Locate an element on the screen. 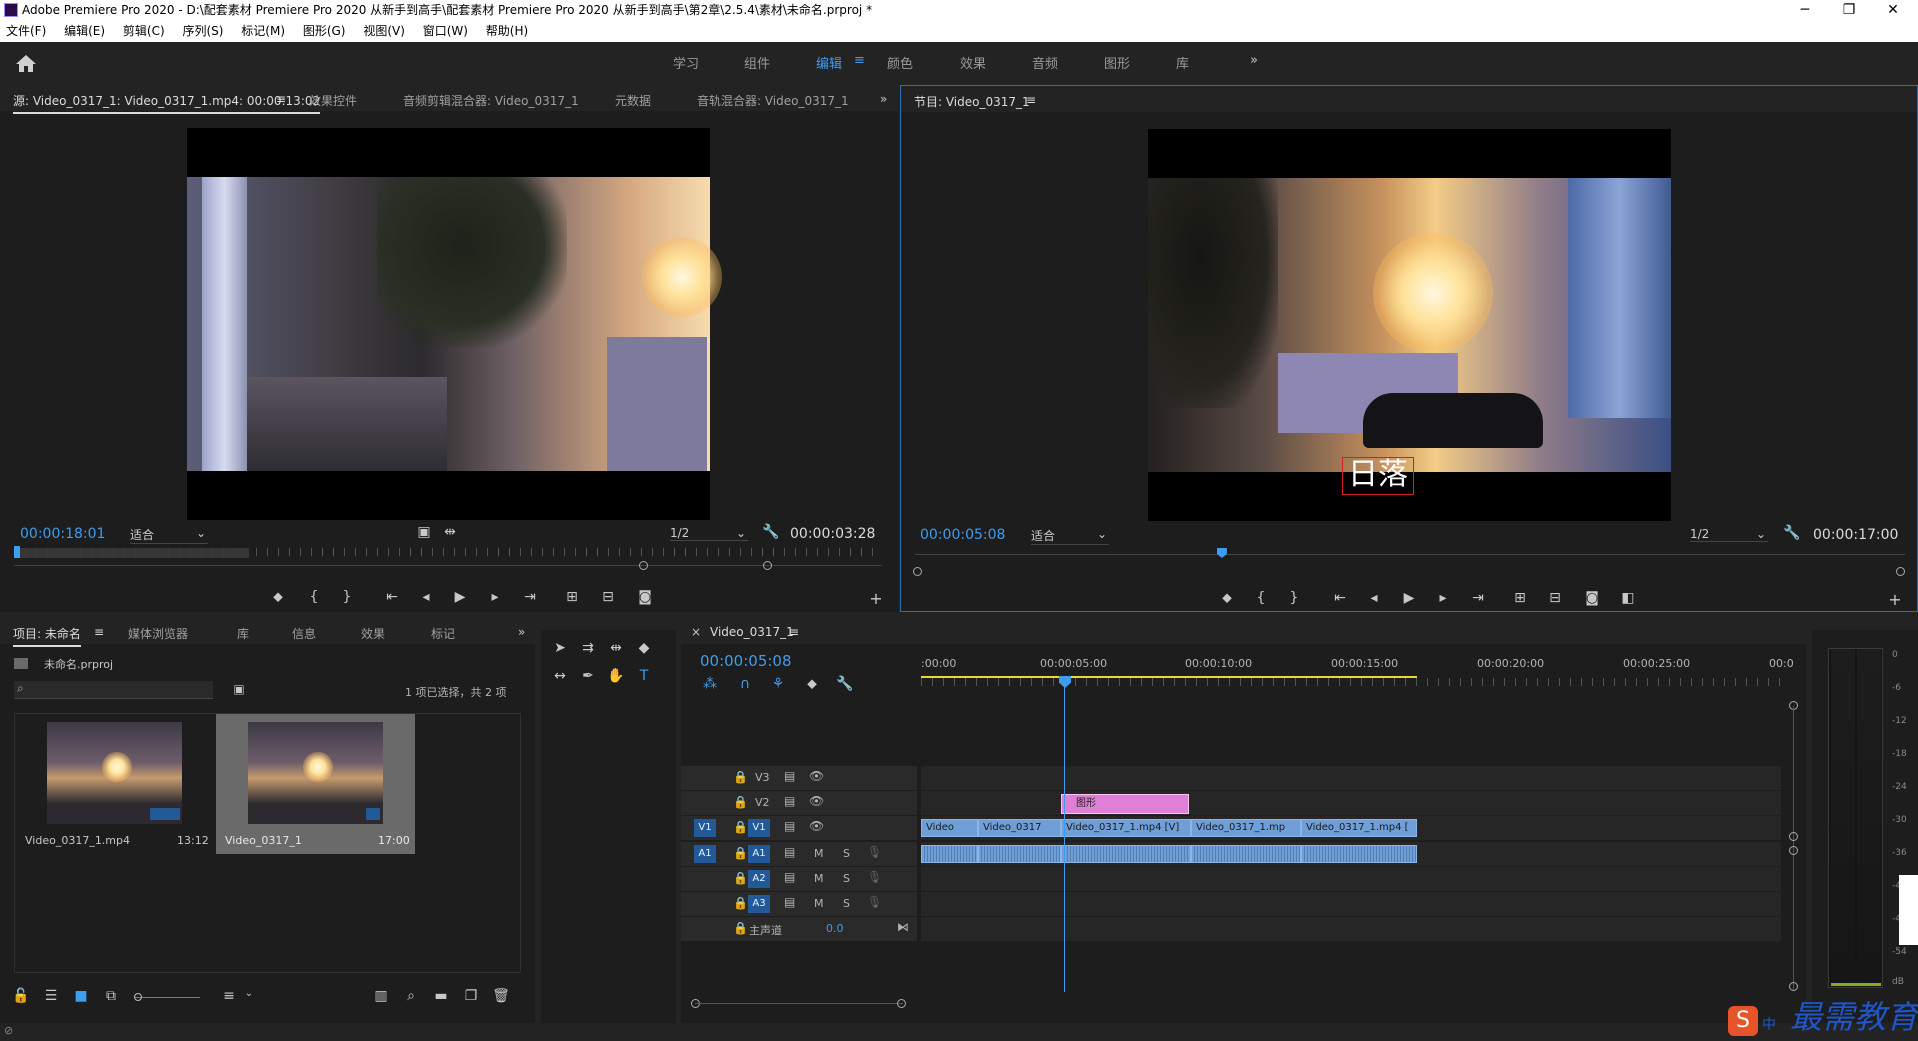  v-scroll-bottom is located at coordinates (1793, 986).